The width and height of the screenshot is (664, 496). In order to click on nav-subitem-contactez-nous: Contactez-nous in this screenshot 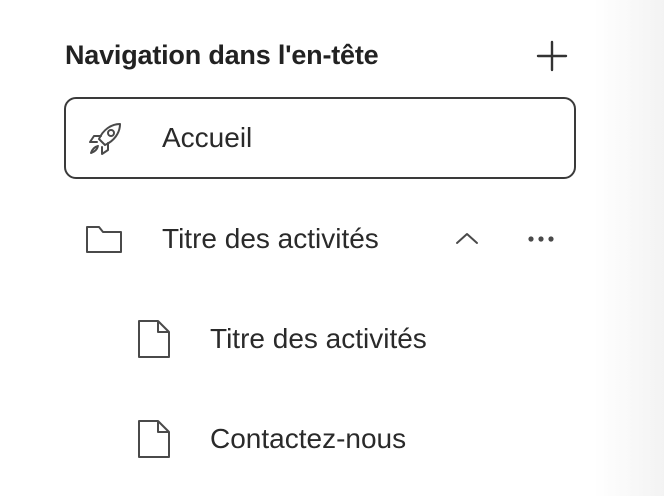, I will do `click(320, 439)`.